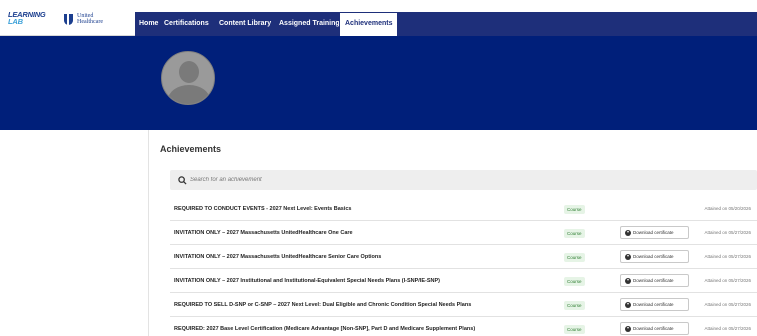  I want to click on nav-certifications: Certifications, so click(186, 24).